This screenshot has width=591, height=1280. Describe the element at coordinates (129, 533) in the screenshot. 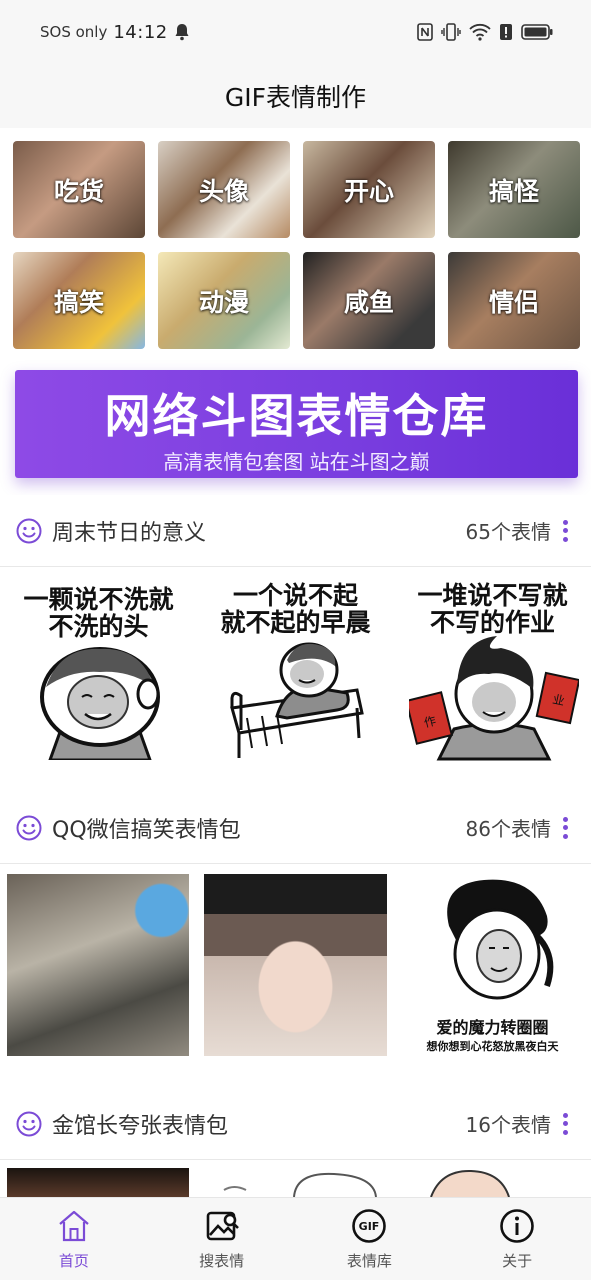

I see `section-title: 周末节日的意义` at that location.